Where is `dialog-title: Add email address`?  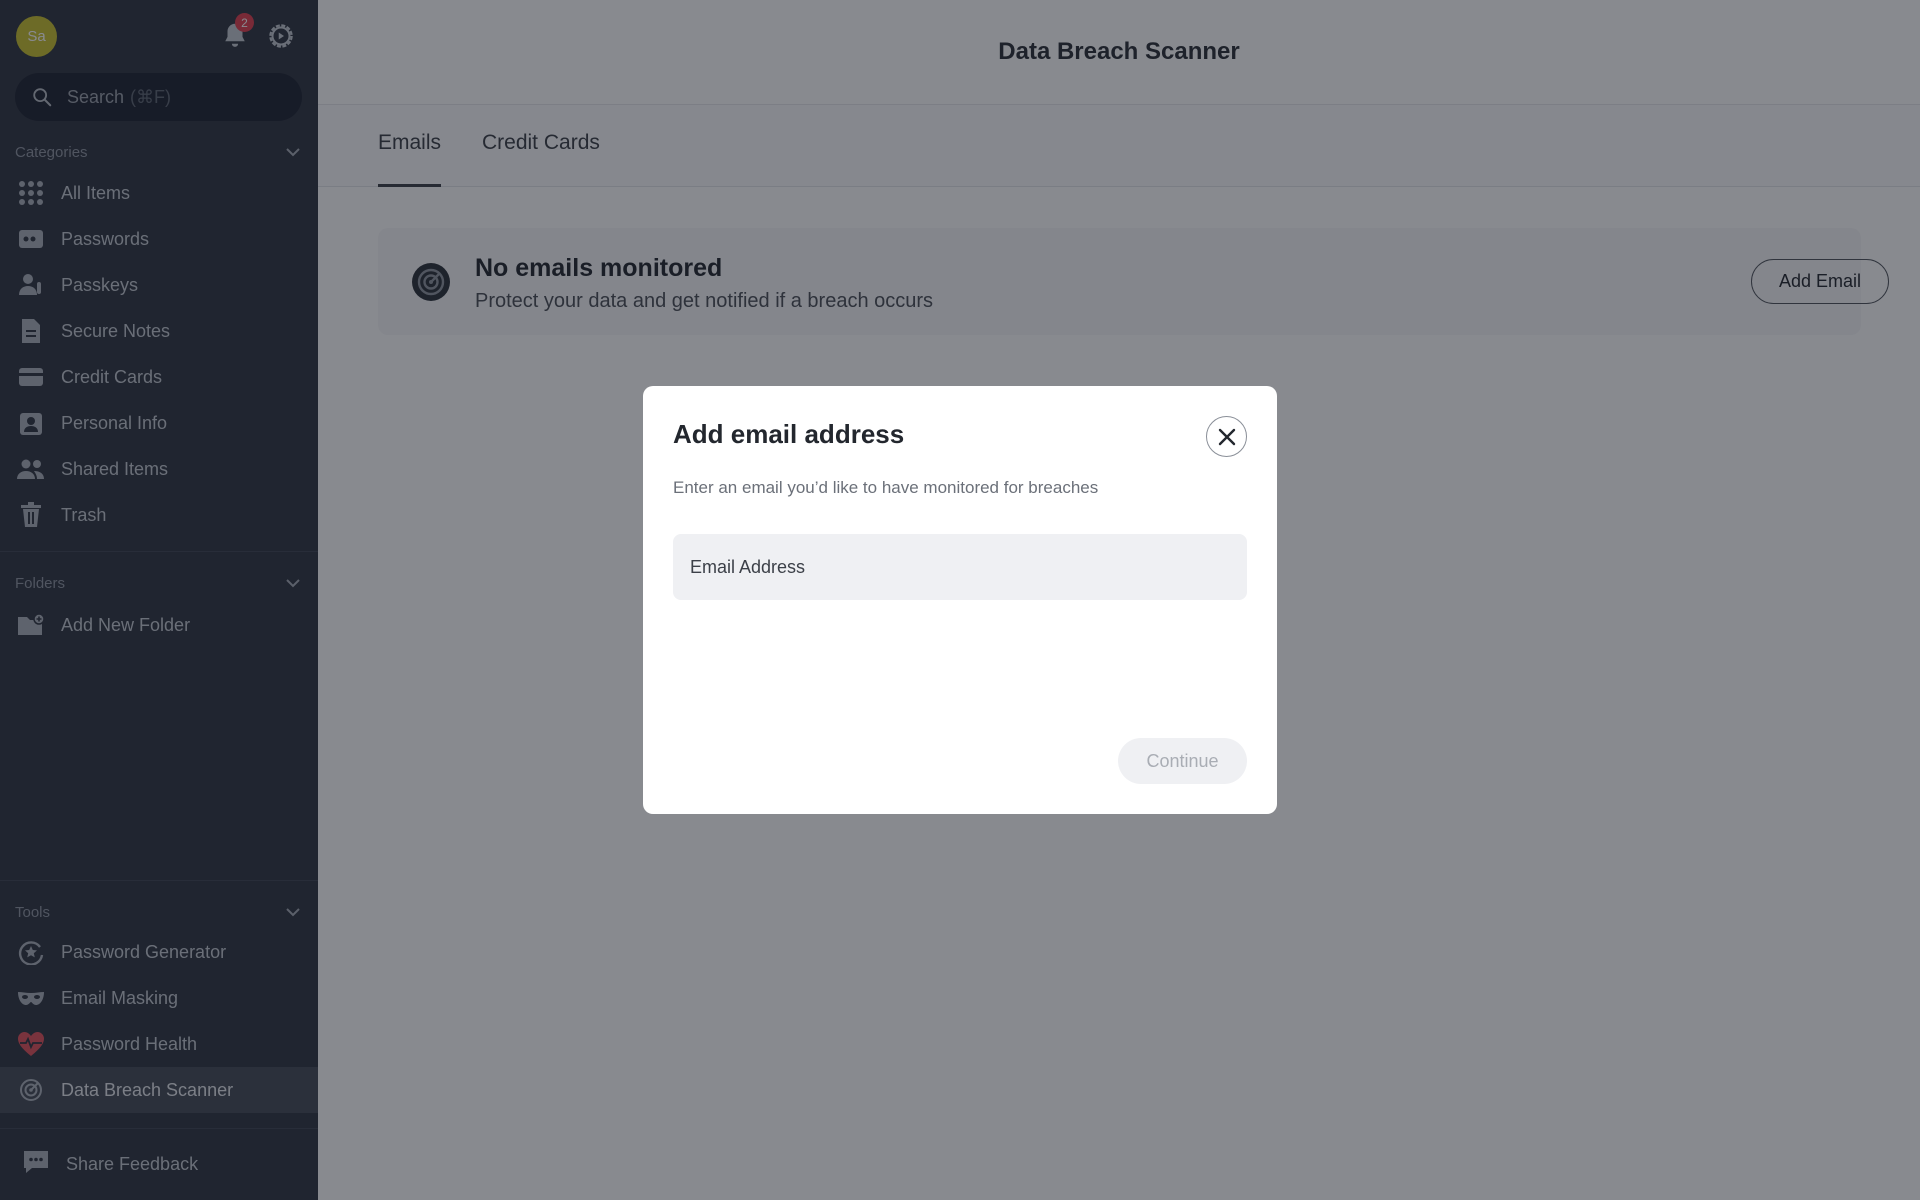
dialog-title: Add email address is located at coordinates (789, 434).